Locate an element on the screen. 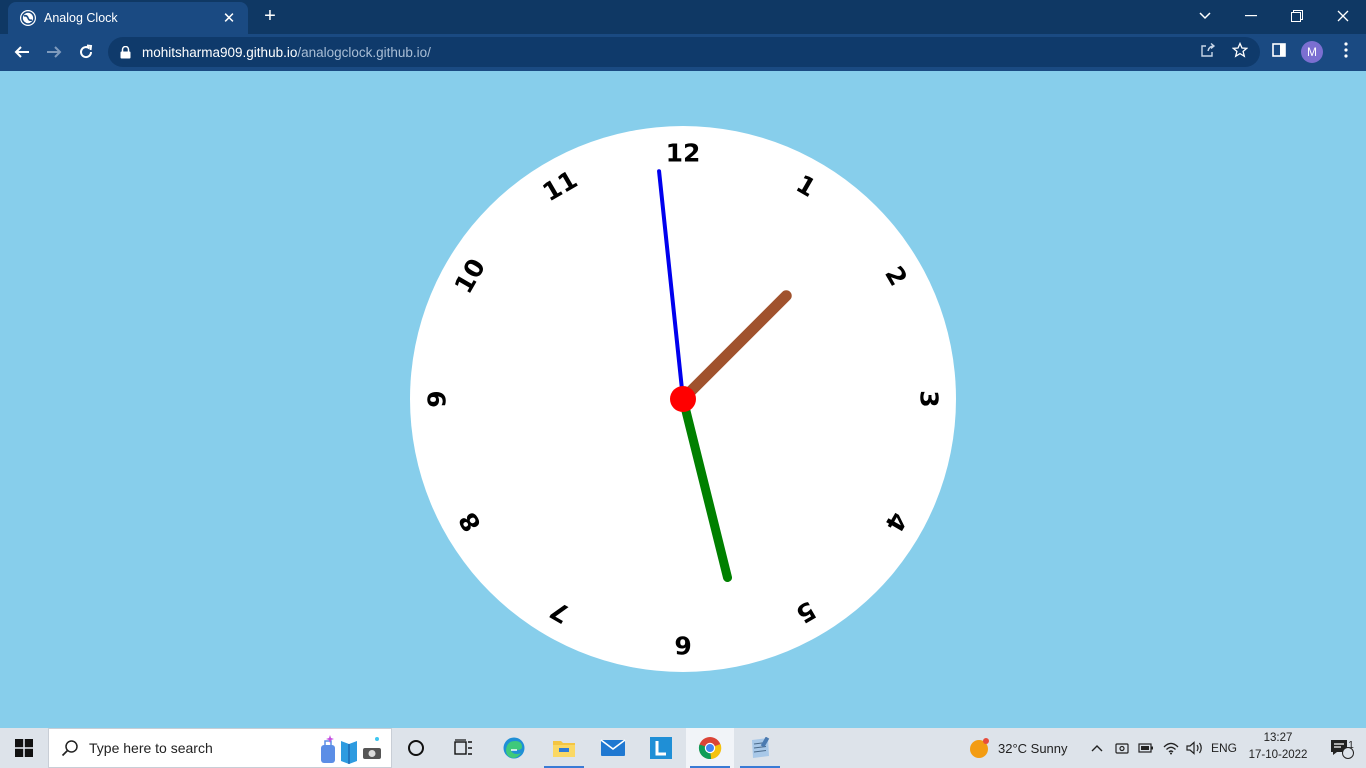 The width and height of the screenshot is (1366, 768). battery-icon is located at coordinates (1147, 748).